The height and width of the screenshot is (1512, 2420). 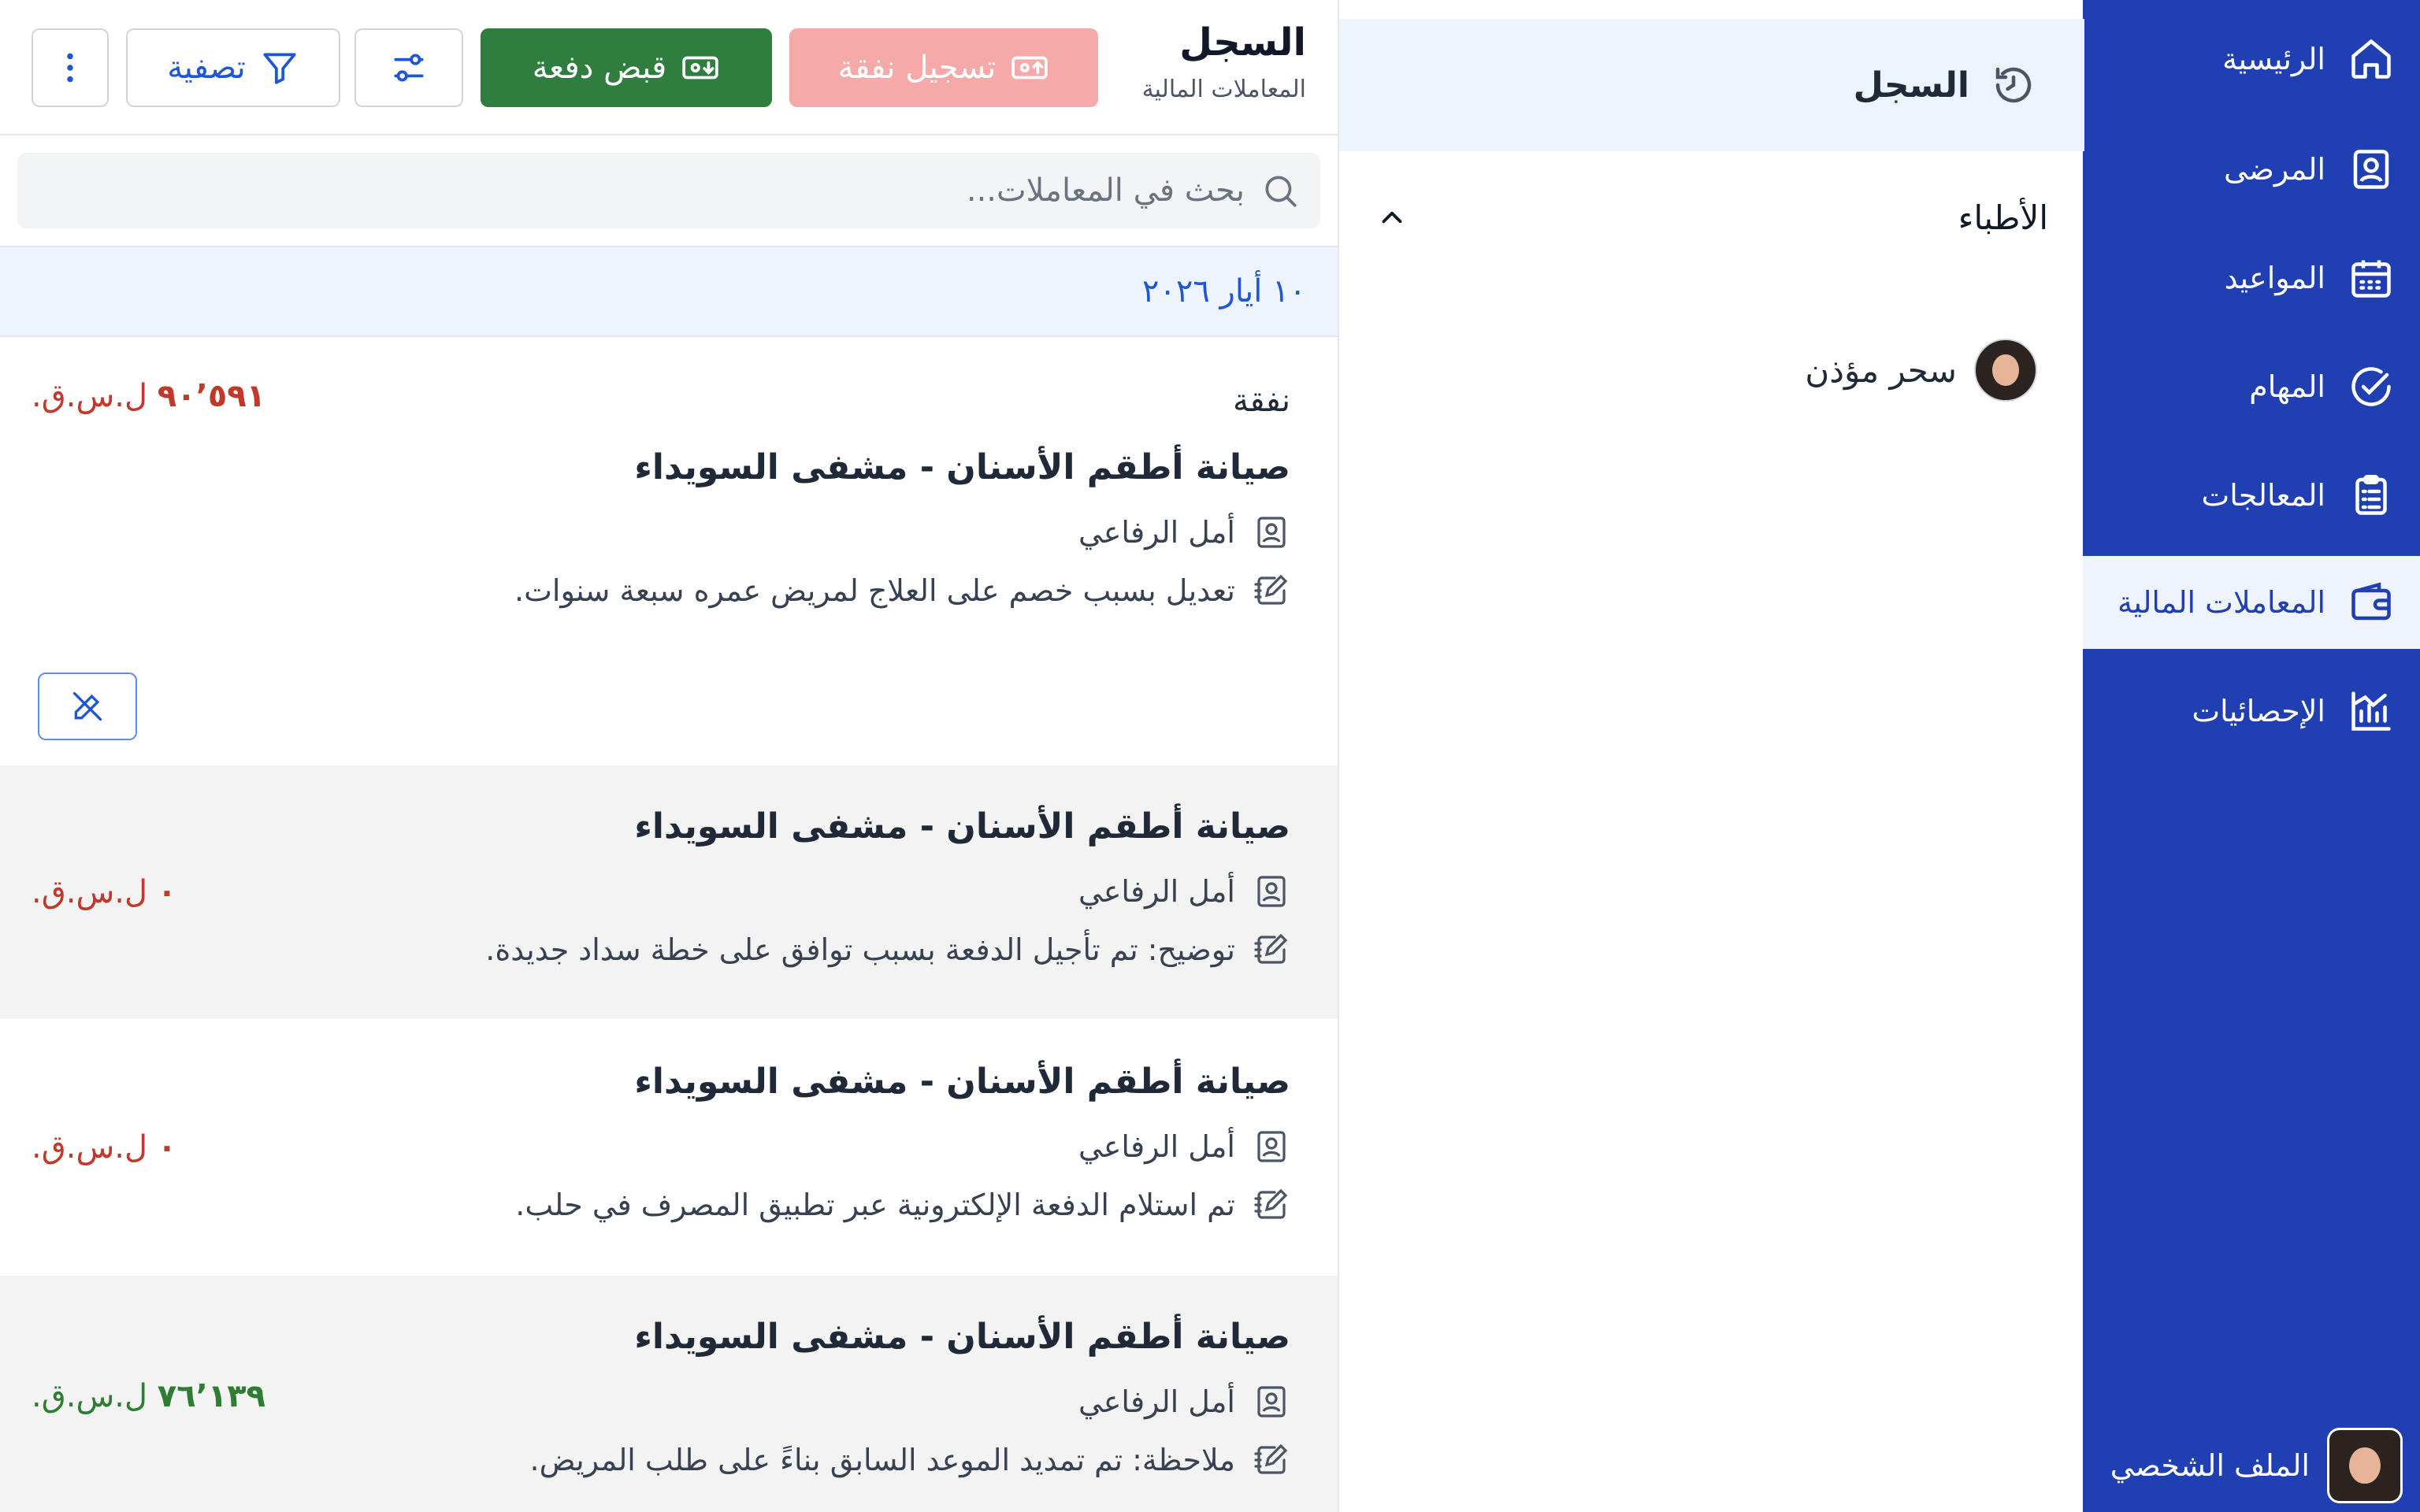 I want to click on nav-item-treatments: المعالجات, so click(x=2251, y=495).